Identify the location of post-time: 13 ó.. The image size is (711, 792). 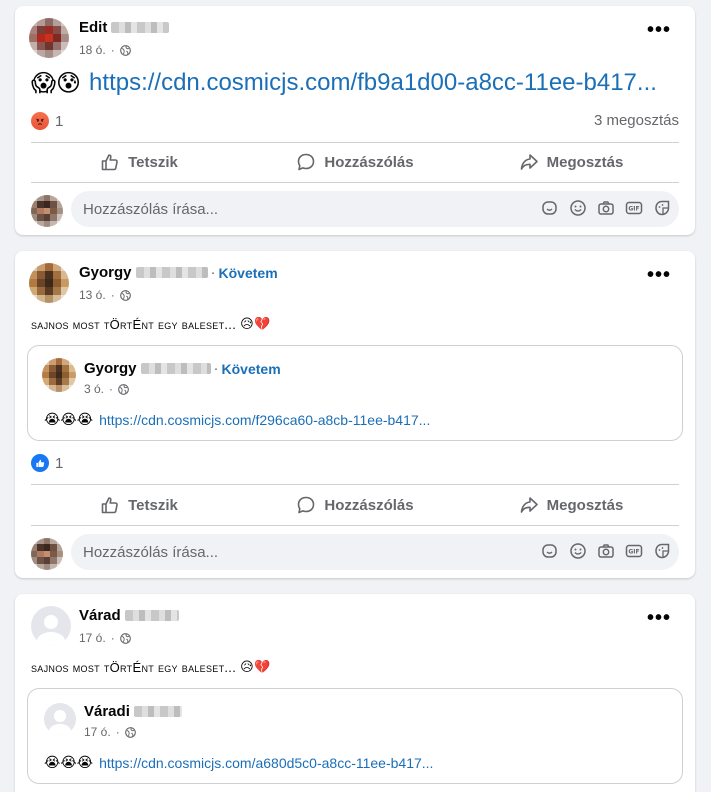
(92, 295).